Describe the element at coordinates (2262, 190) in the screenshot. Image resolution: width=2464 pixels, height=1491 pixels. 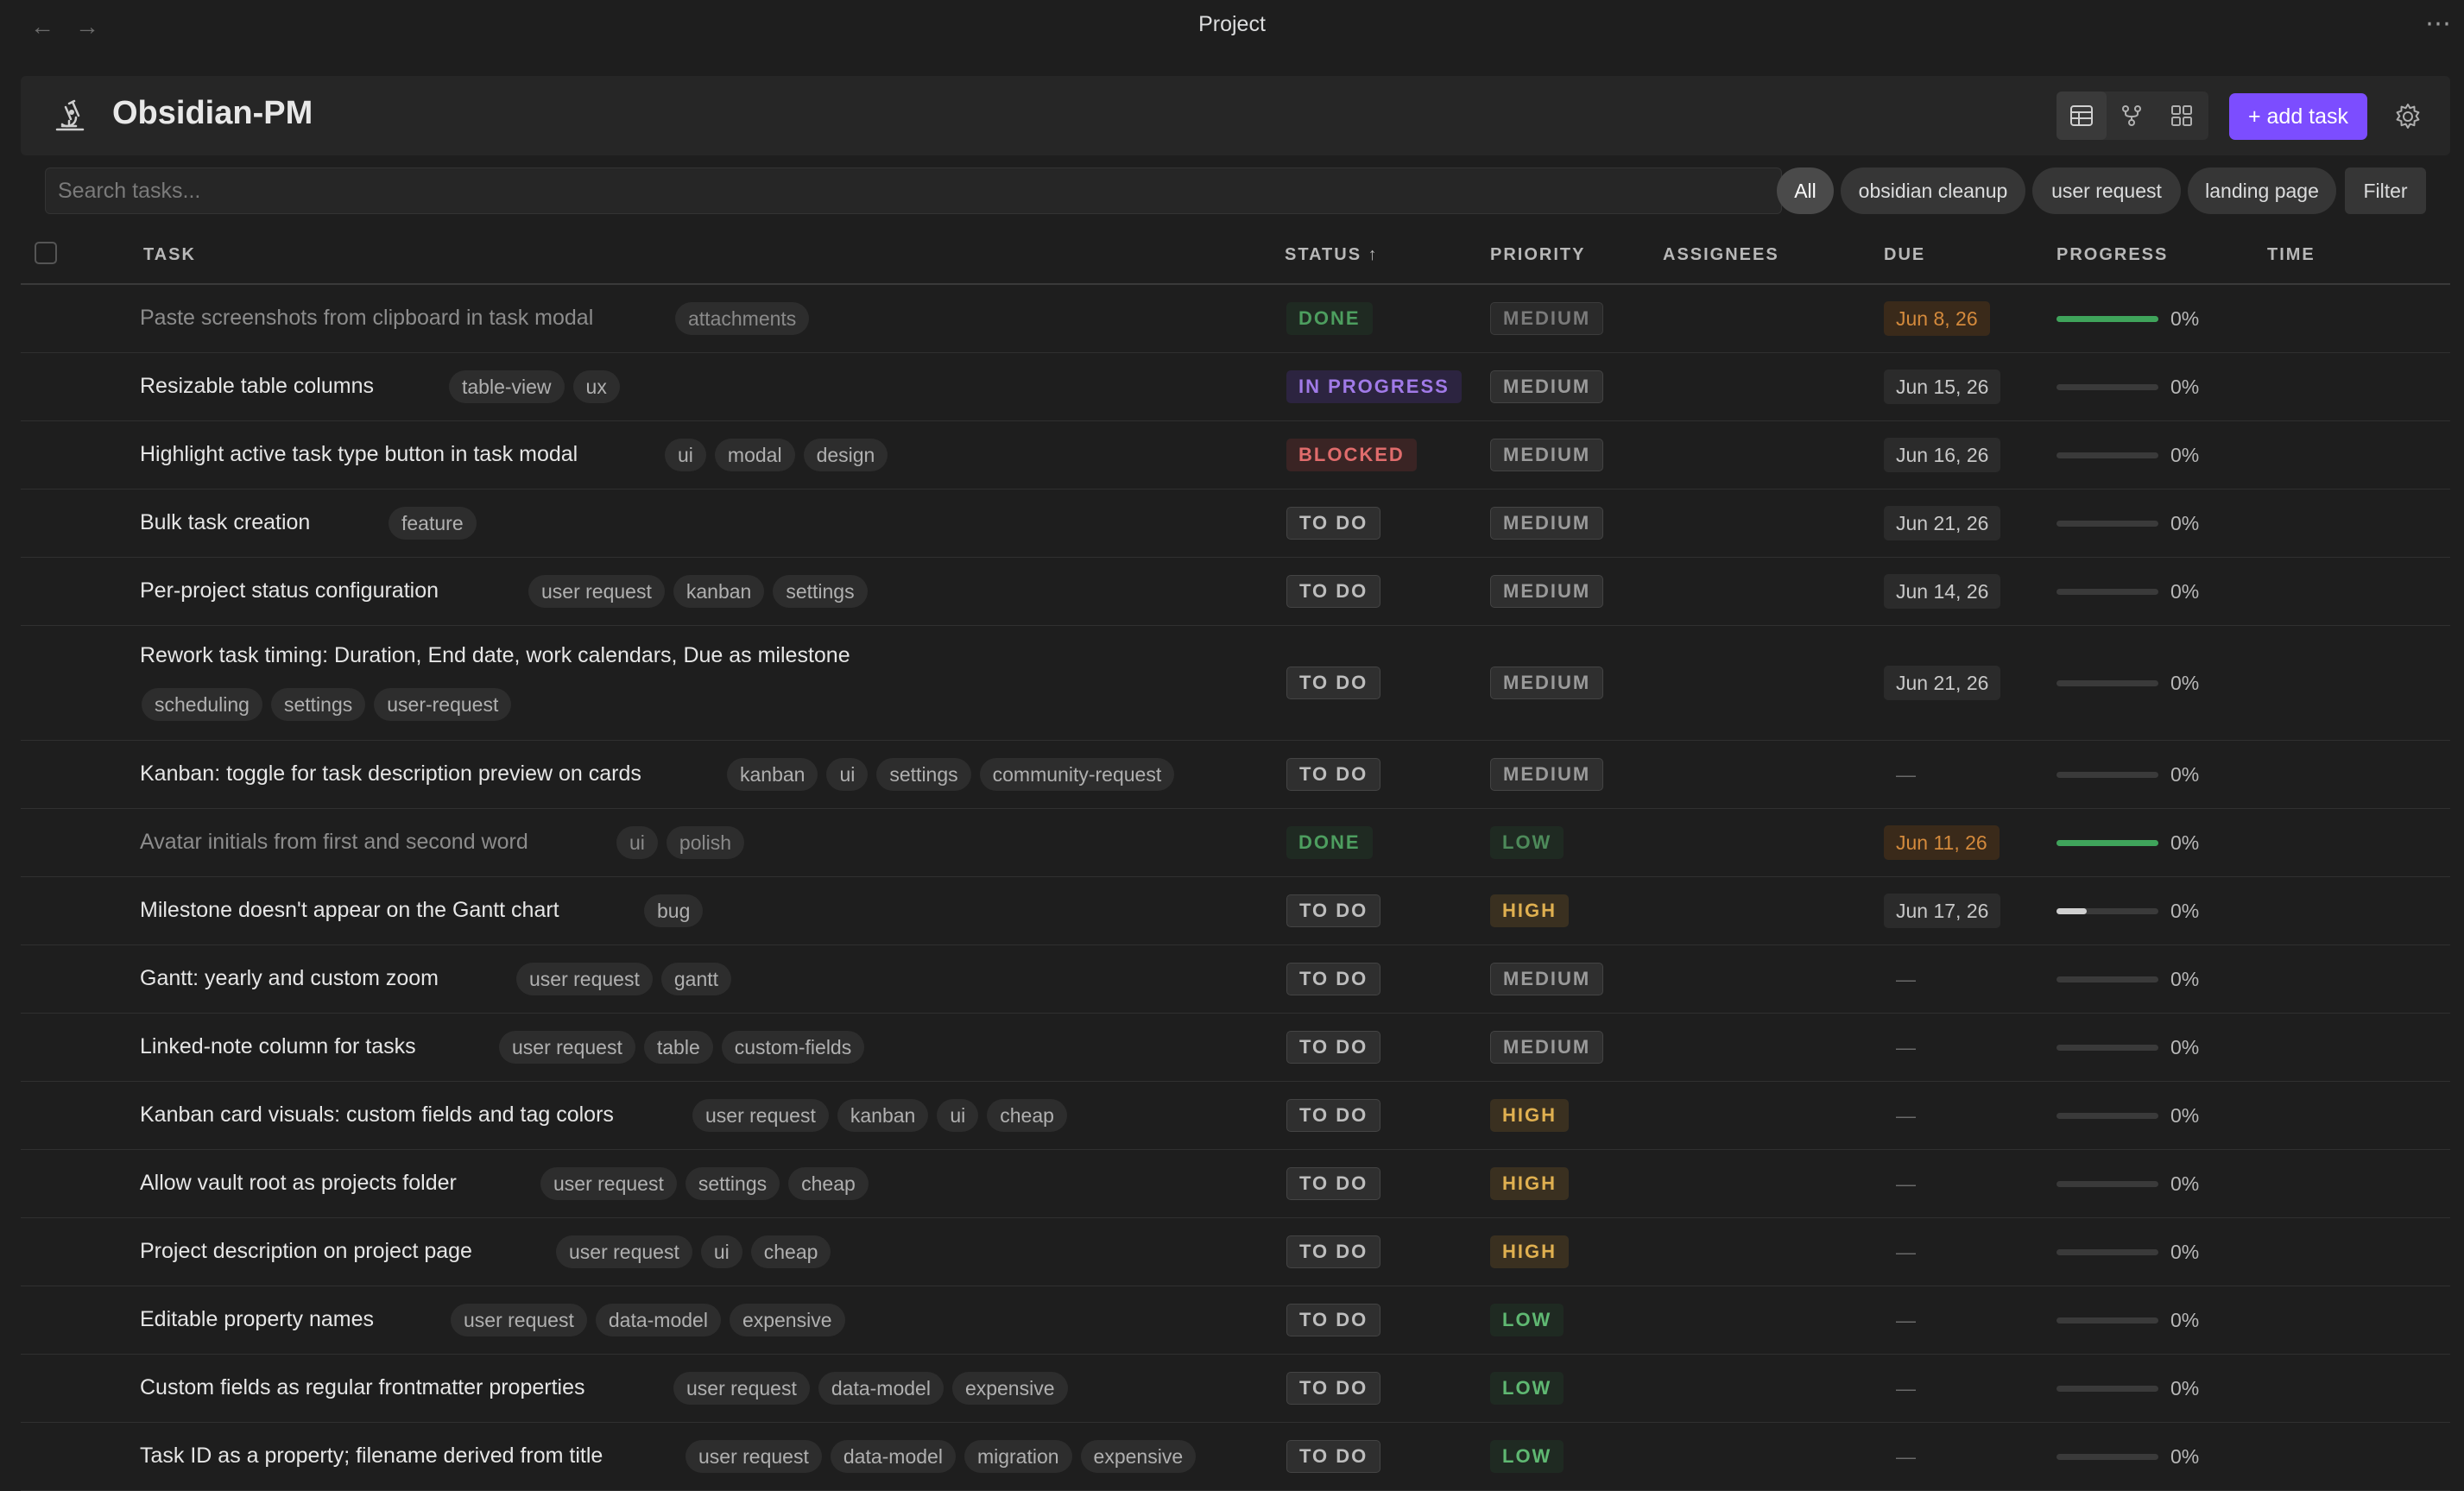
I see `filter-chip-landing-page: landing page` at that location.